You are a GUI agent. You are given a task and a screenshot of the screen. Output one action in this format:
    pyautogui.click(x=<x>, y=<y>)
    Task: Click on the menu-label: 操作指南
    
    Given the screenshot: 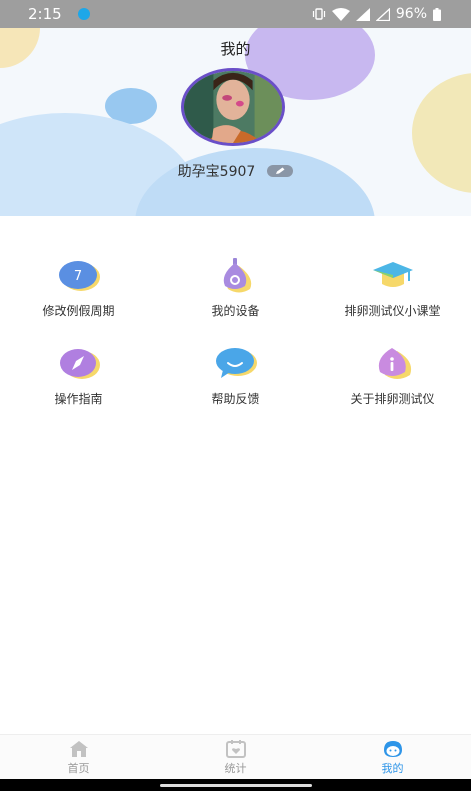 What is the action you would take?
    pyautogui.click(x=78, y=399)
    